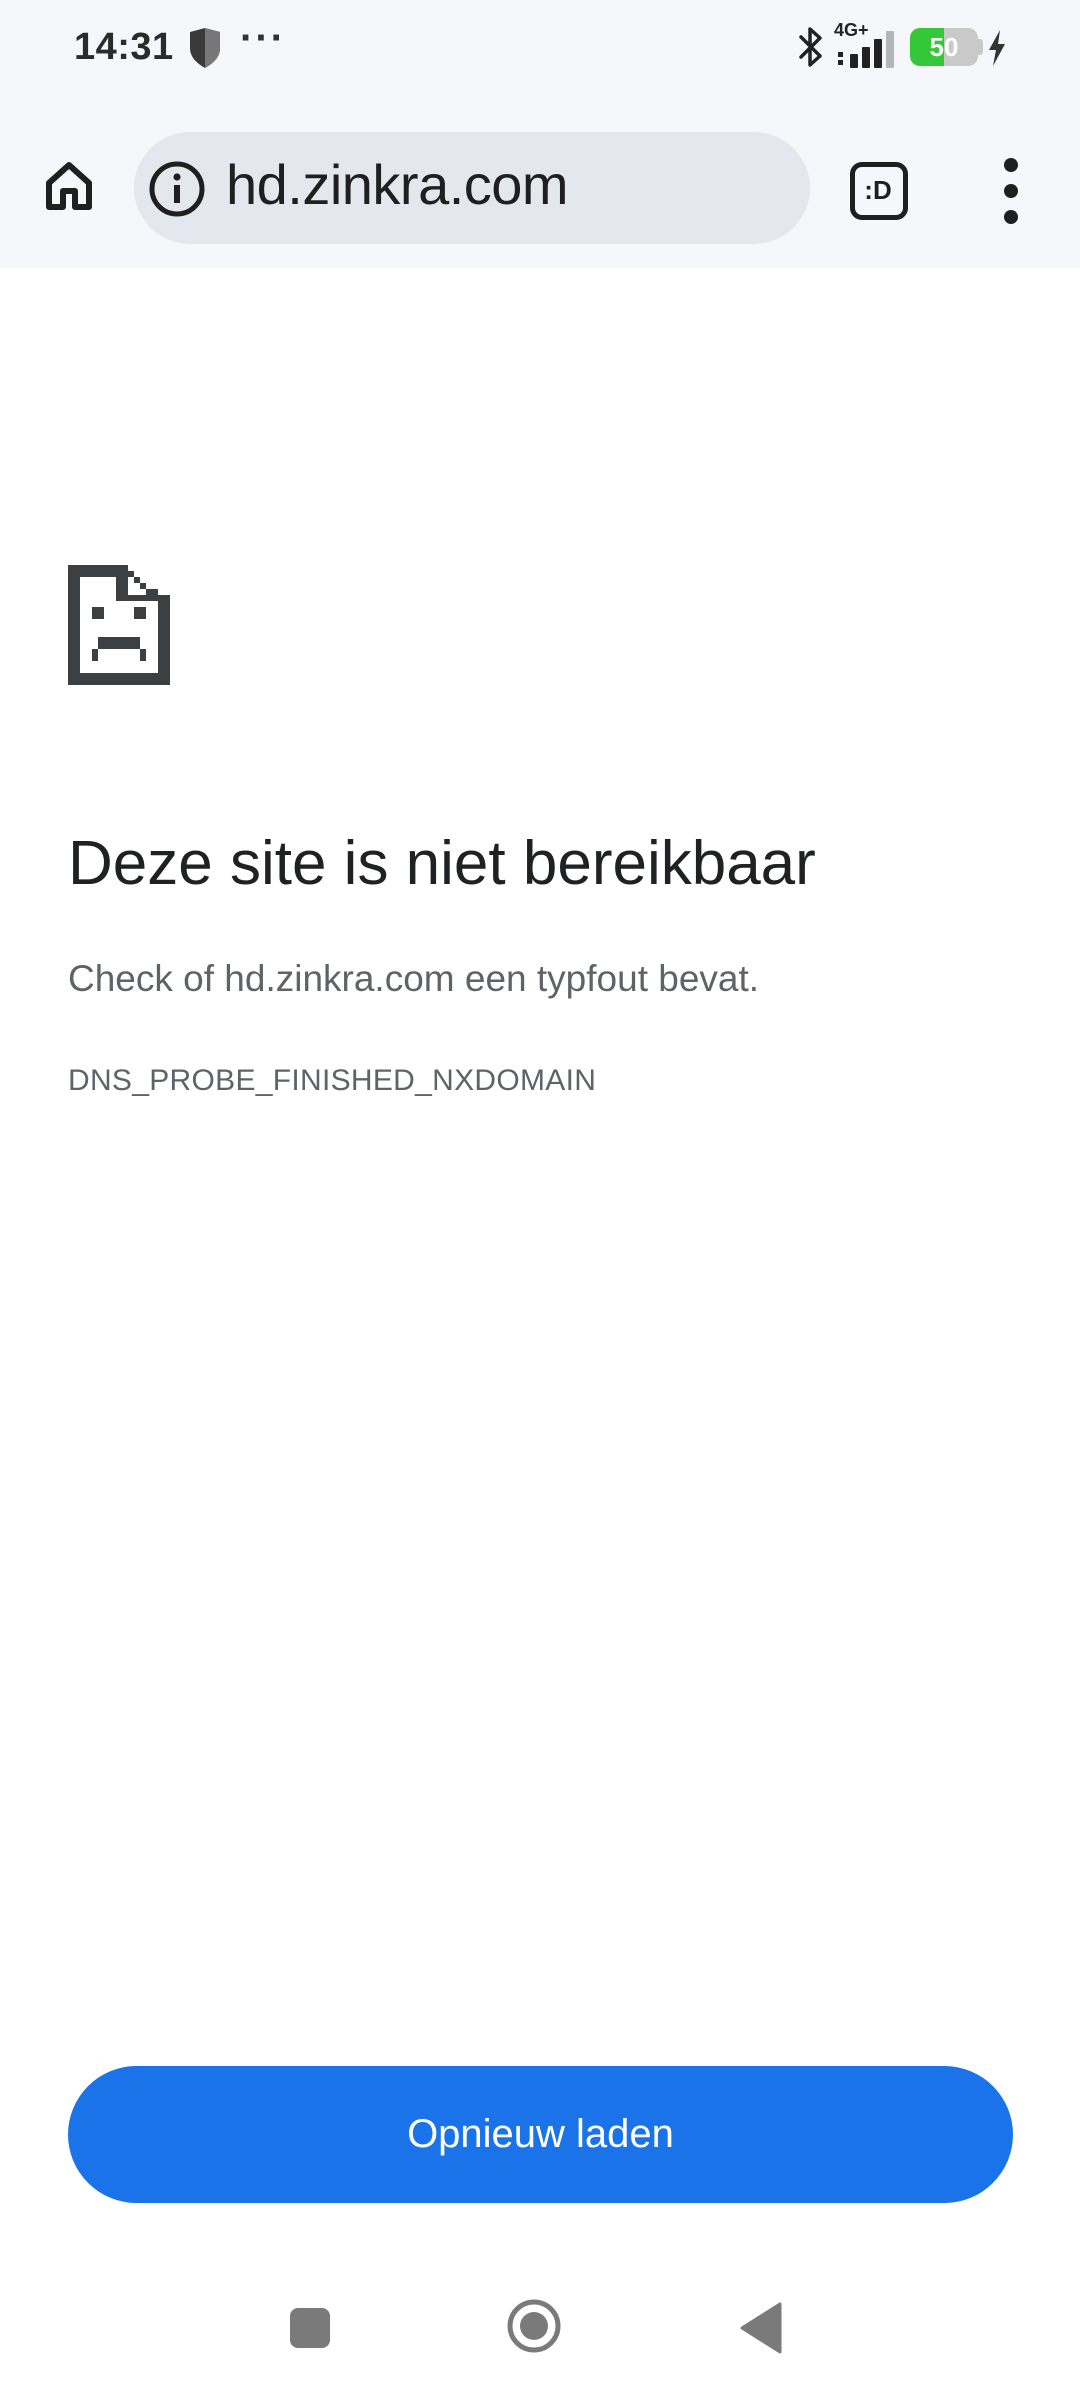 Image resolution: width=1080 pixels, height=2400 pixels. I want to click on battery-percentage: 50, so click(944, 47).